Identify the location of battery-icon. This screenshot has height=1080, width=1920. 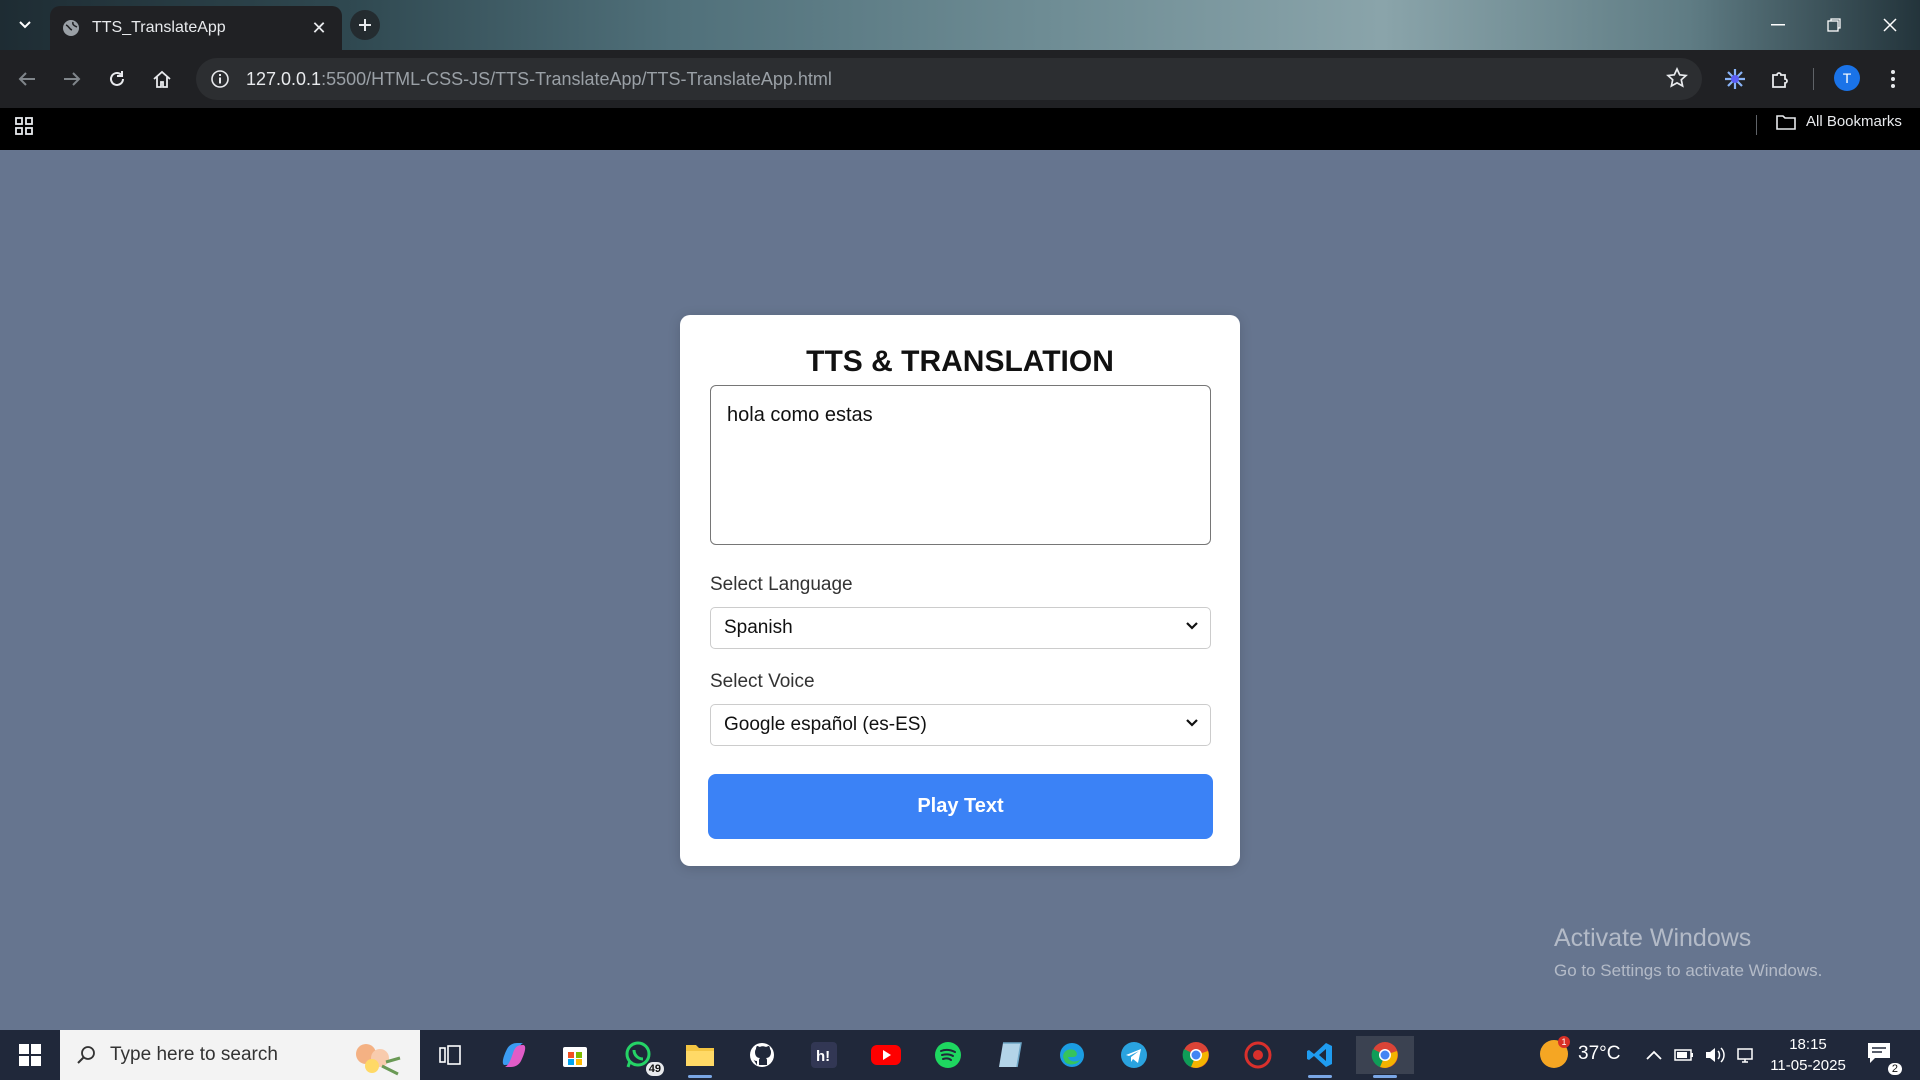
(1684, 1055).